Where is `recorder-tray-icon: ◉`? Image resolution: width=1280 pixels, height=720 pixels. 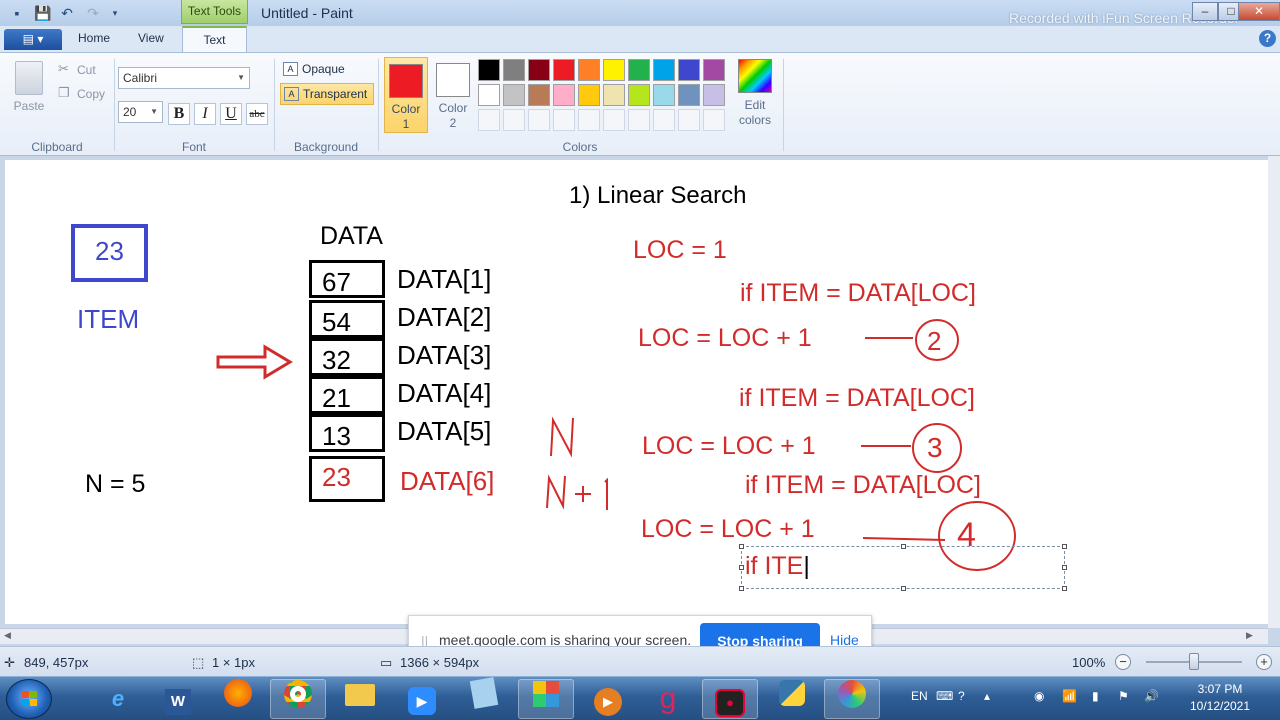
recorder-tray-icon: ◉ is located at coordinates (1039, 696).